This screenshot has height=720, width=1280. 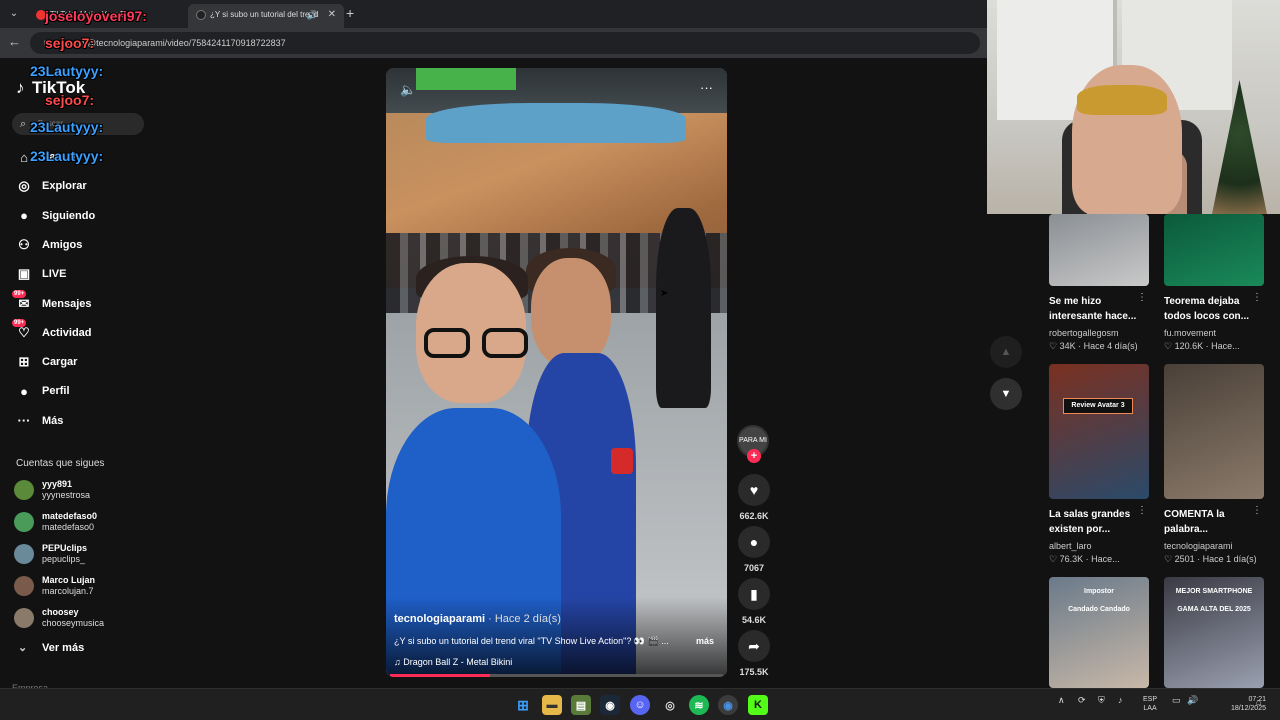 What do you see at coordinates (201, 14) in the screenshot?
I see `tiktok-favicon-icon` at bounding box center [201, 14].